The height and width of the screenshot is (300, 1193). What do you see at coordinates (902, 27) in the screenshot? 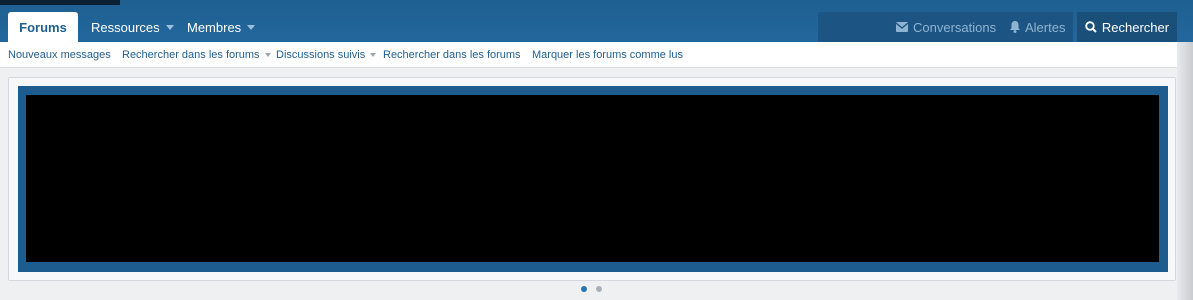
I see `envelope-icon` at bounding box center [902, 27].